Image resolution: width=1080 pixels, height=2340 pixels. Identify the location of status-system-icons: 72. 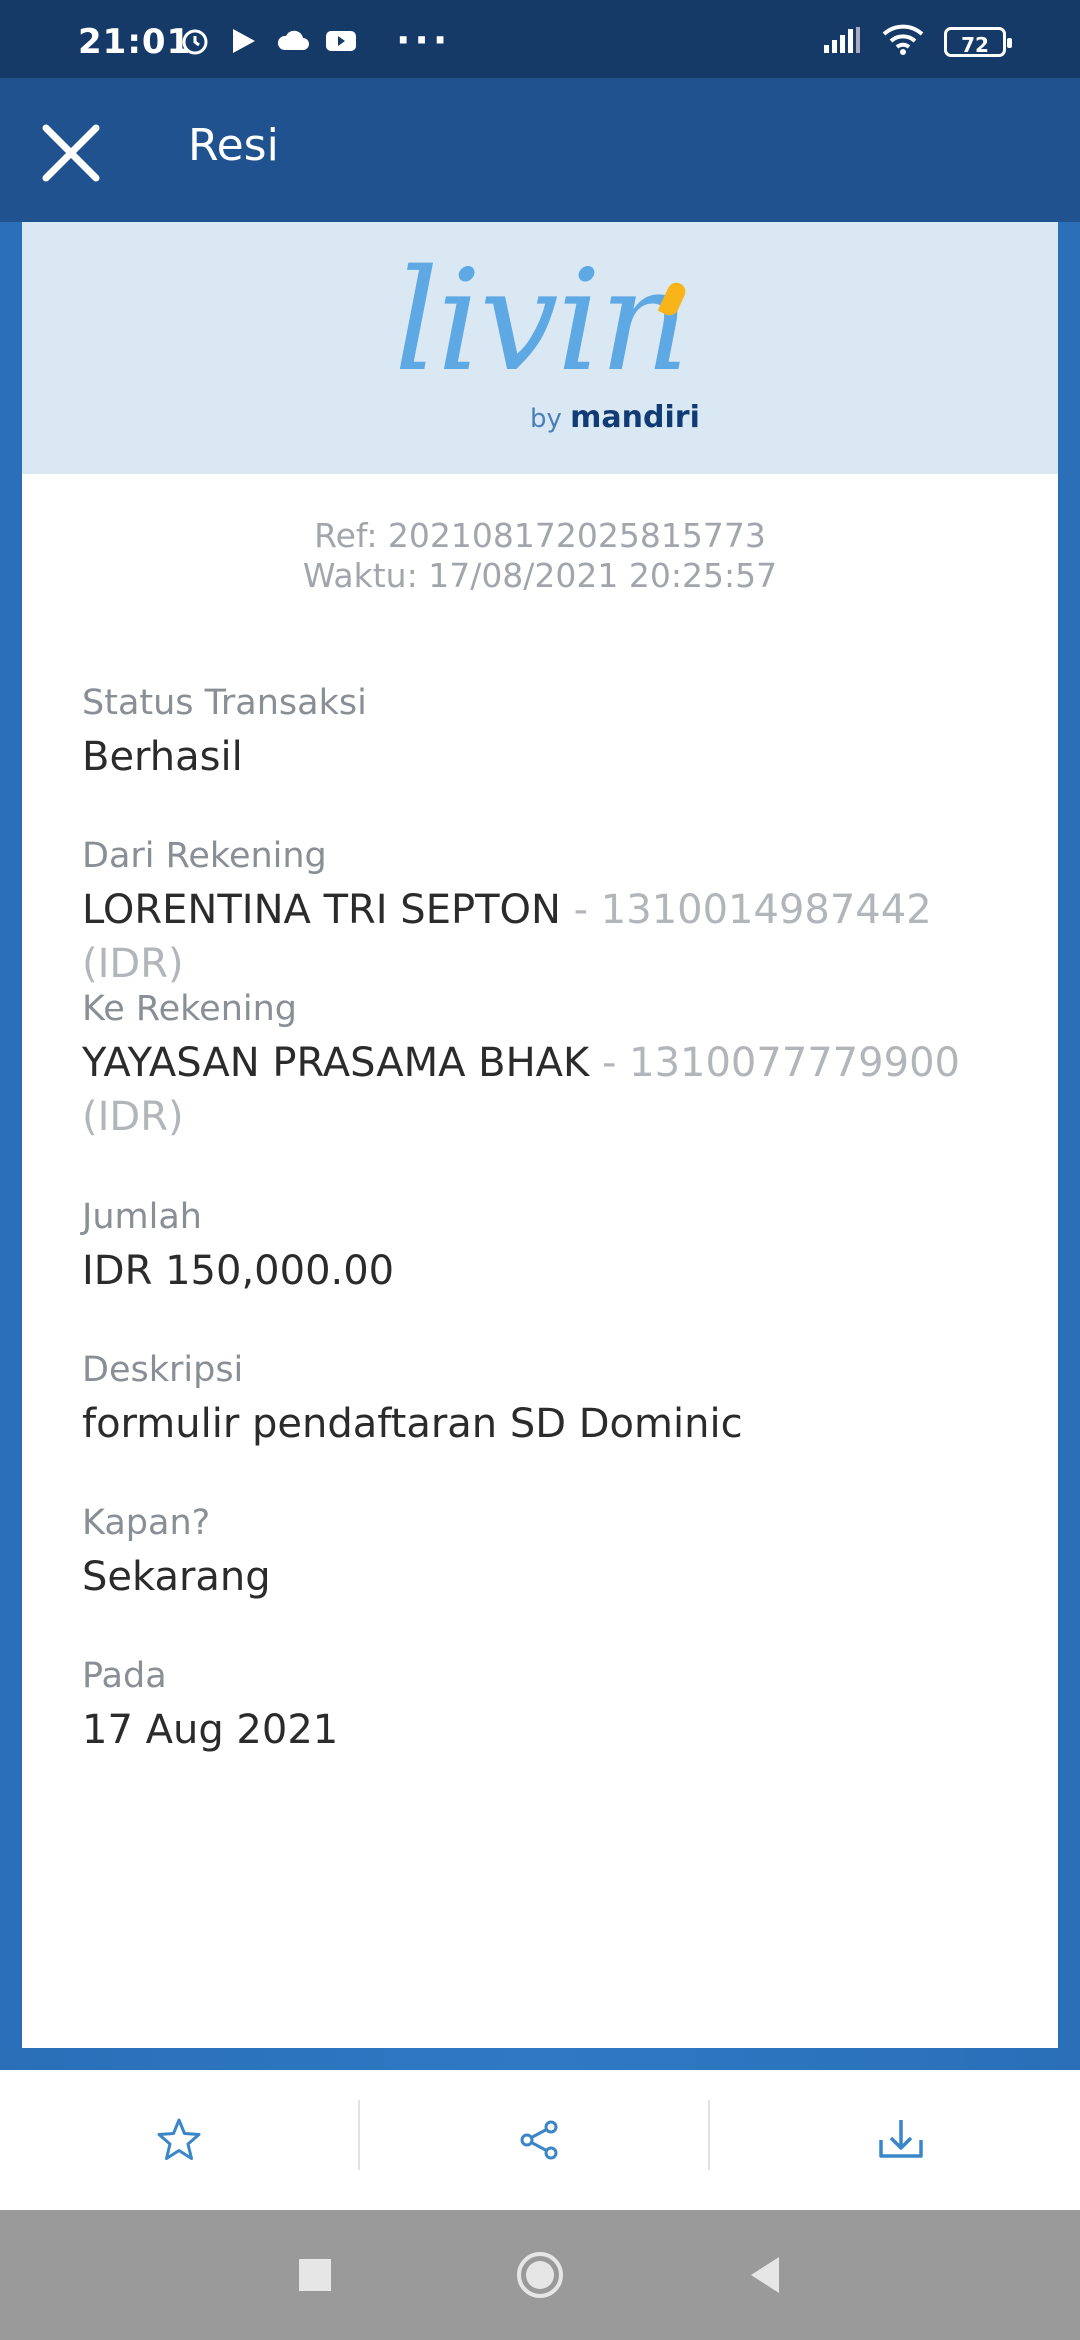
(917, 42).